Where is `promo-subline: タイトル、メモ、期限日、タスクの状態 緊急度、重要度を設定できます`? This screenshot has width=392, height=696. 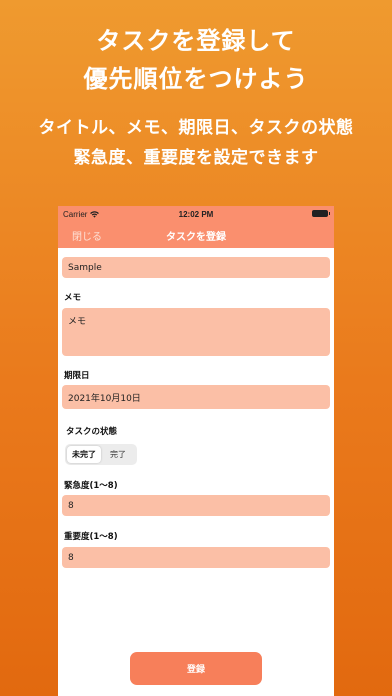
promo-subline: タイトル、メモ、期限日、タスクの状態 緊急度、重要度を設定できます is located at coordinates (196, 143).